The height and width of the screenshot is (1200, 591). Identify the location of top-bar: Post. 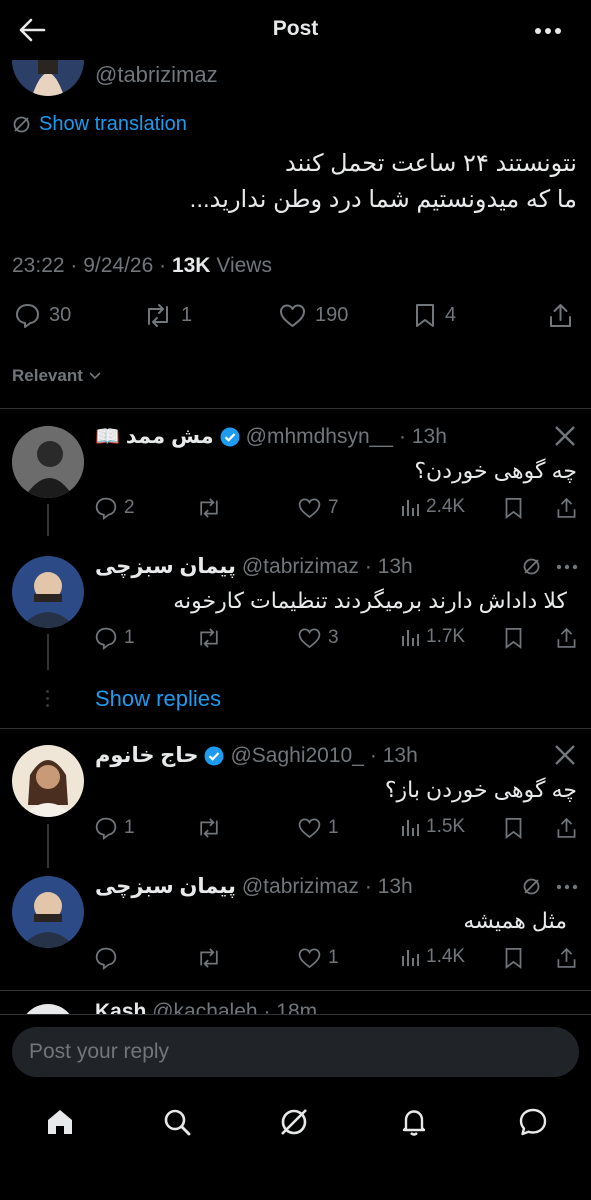
(295, 30).